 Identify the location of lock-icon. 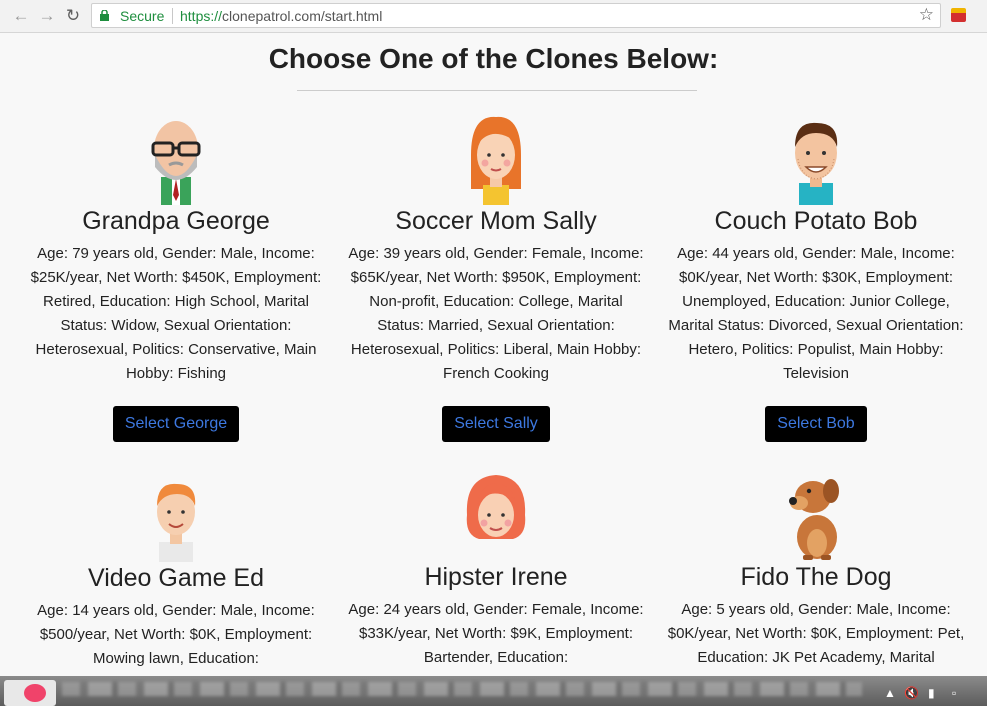
(104, 15).